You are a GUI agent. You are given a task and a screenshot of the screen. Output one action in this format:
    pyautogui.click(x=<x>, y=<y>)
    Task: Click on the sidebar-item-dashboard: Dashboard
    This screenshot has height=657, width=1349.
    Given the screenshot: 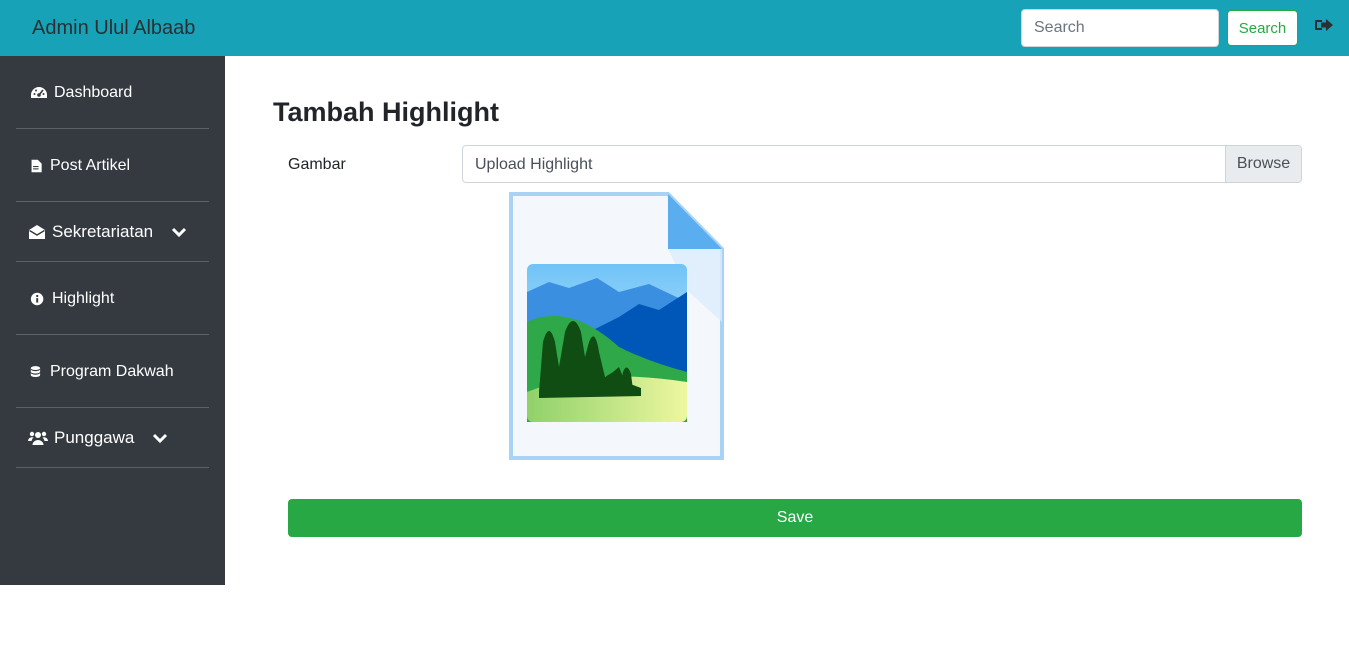 What is the action you would take?
    pyautogui.click(x=112, y=93)
    